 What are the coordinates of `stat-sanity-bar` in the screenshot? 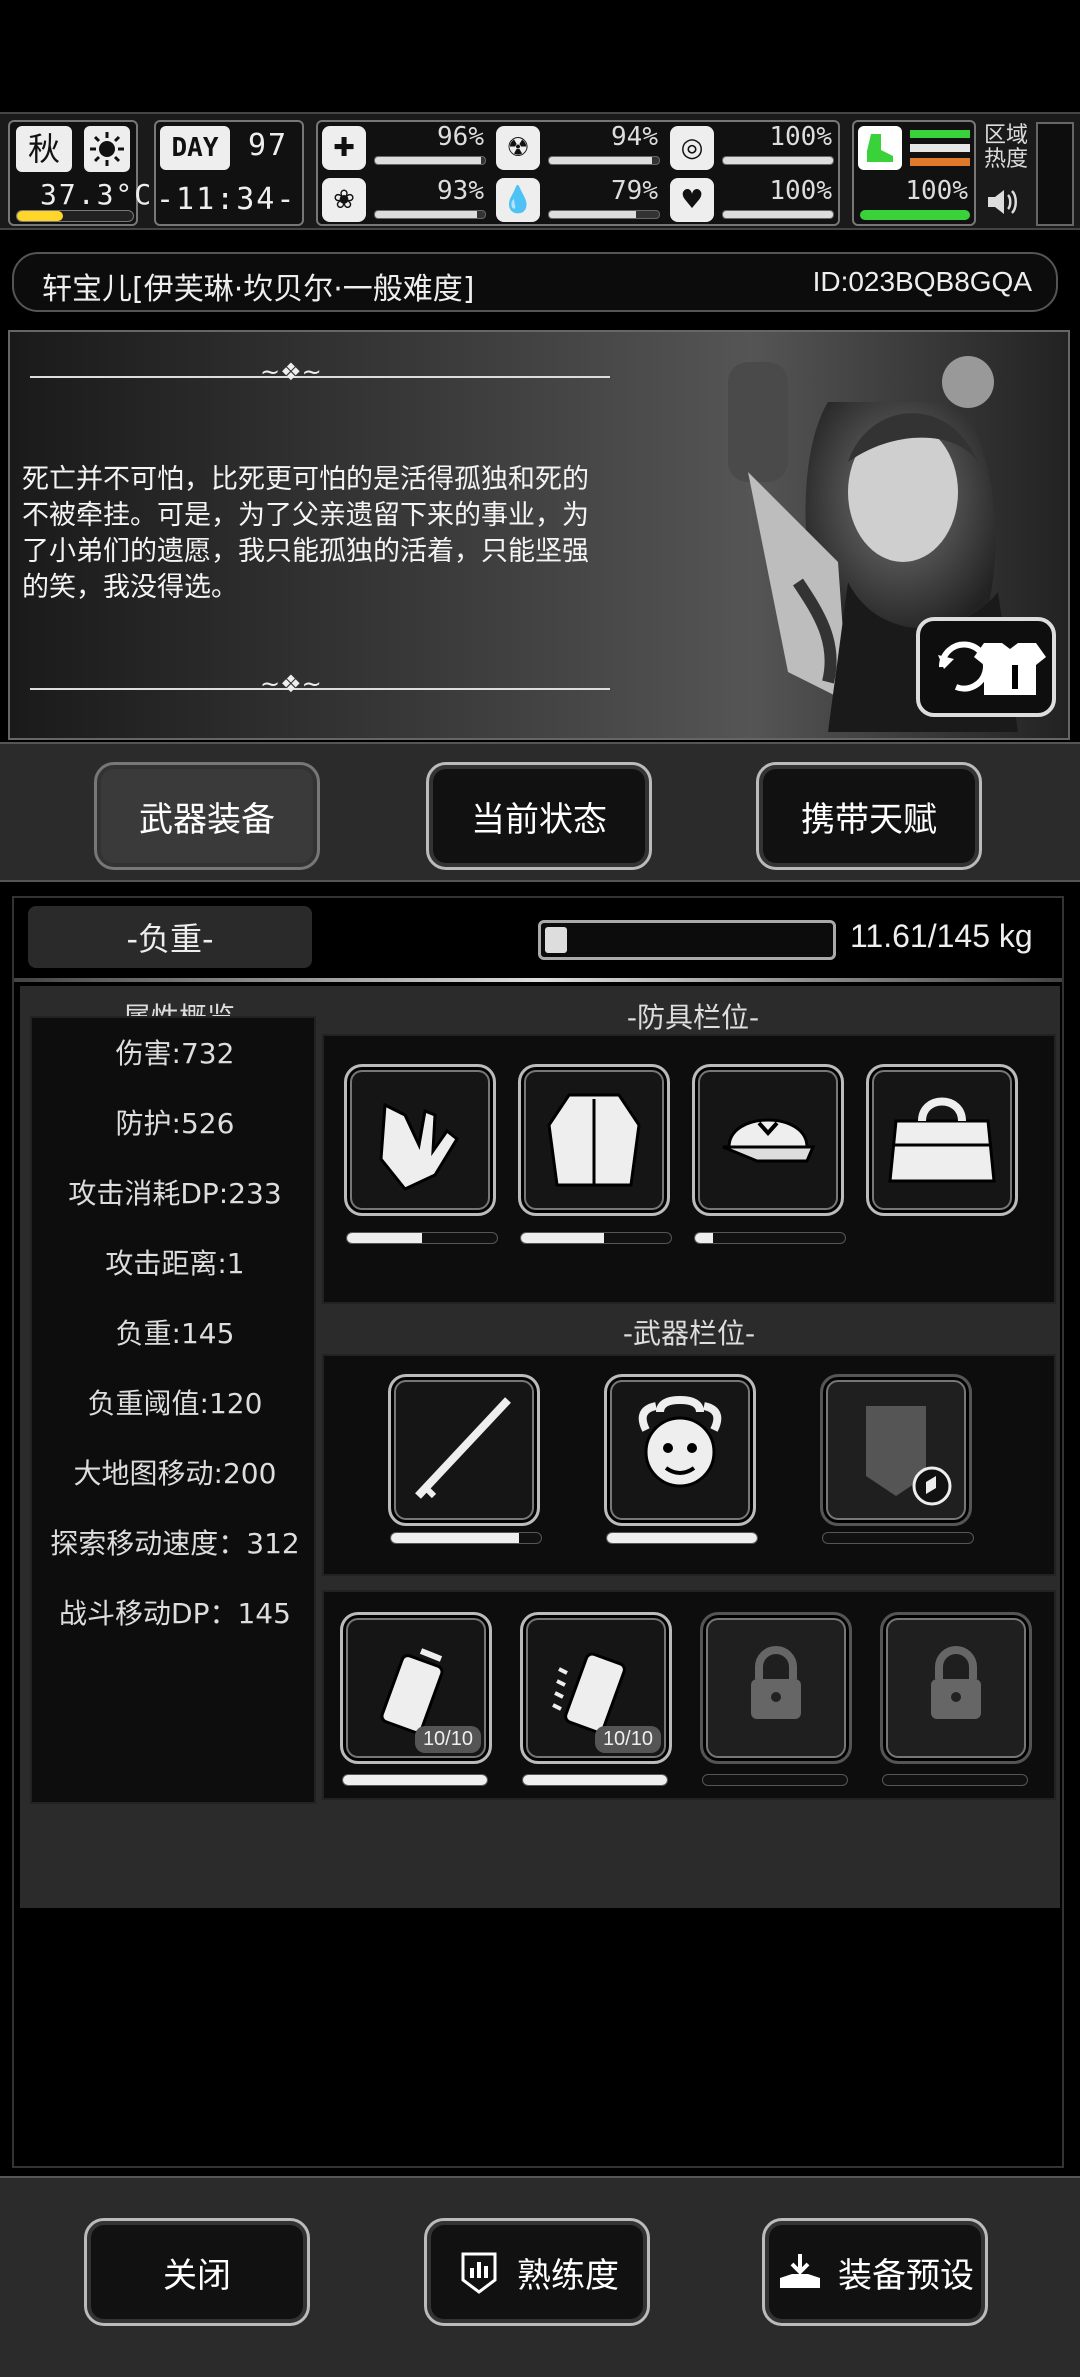 It's located at (430, 214).